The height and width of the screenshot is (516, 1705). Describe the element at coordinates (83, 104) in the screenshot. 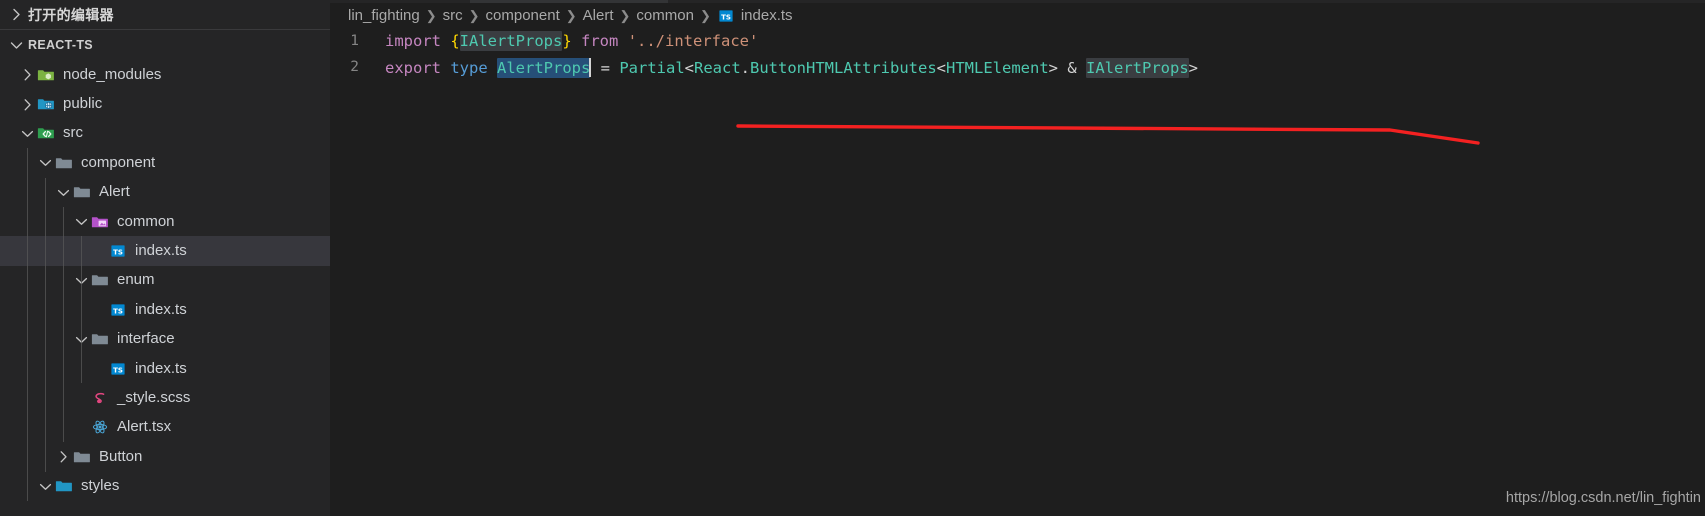

I see `tree-item-label: public` at that location.